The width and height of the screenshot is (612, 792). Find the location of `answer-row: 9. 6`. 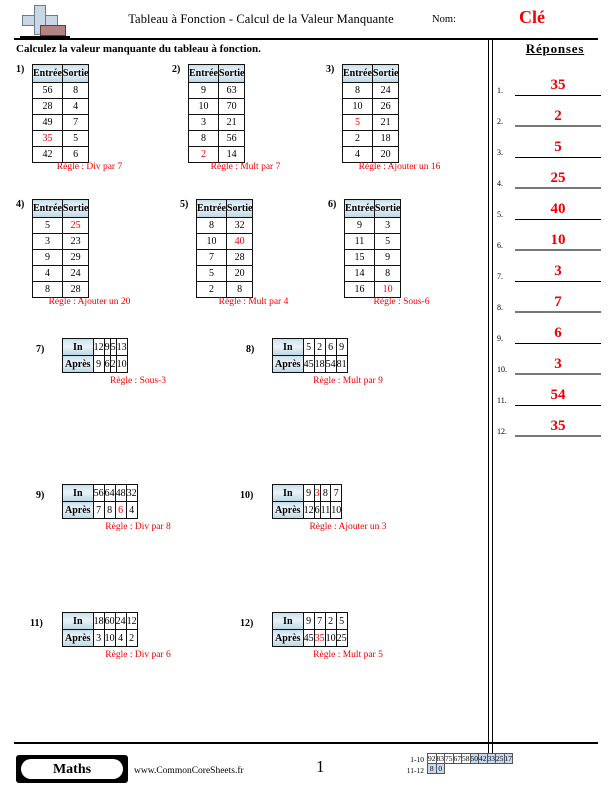

answer-row: 9. 6 is located at coordinates (551, 329).